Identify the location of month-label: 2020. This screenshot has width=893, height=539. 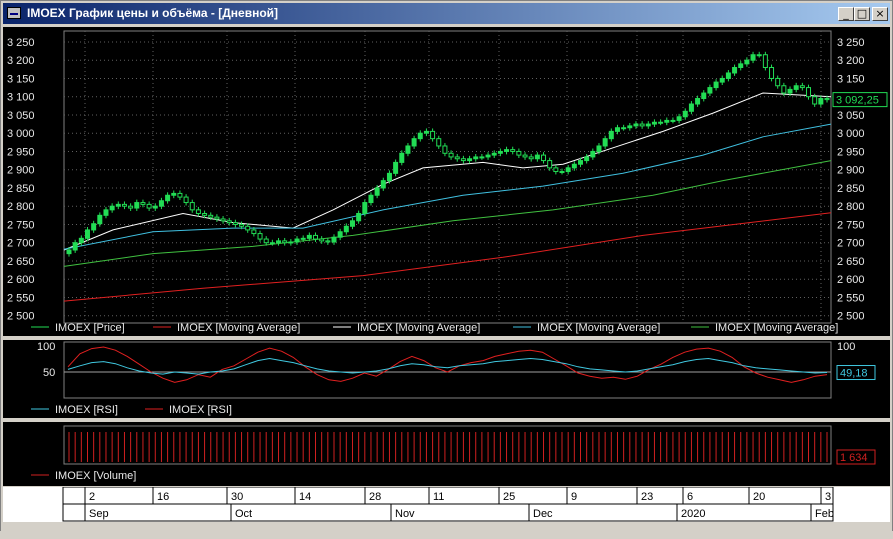
(693, 514).